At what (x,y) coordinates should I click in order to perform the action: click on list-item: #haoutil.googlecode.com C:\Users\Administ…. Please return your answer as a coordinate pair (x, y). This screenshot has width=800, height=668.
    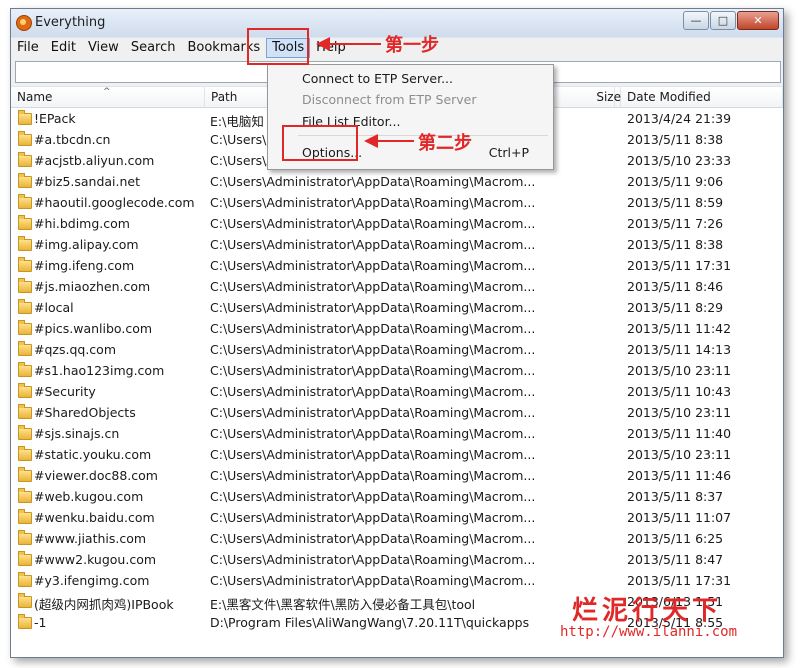
    Looking at the image, I should click on (397, 202).